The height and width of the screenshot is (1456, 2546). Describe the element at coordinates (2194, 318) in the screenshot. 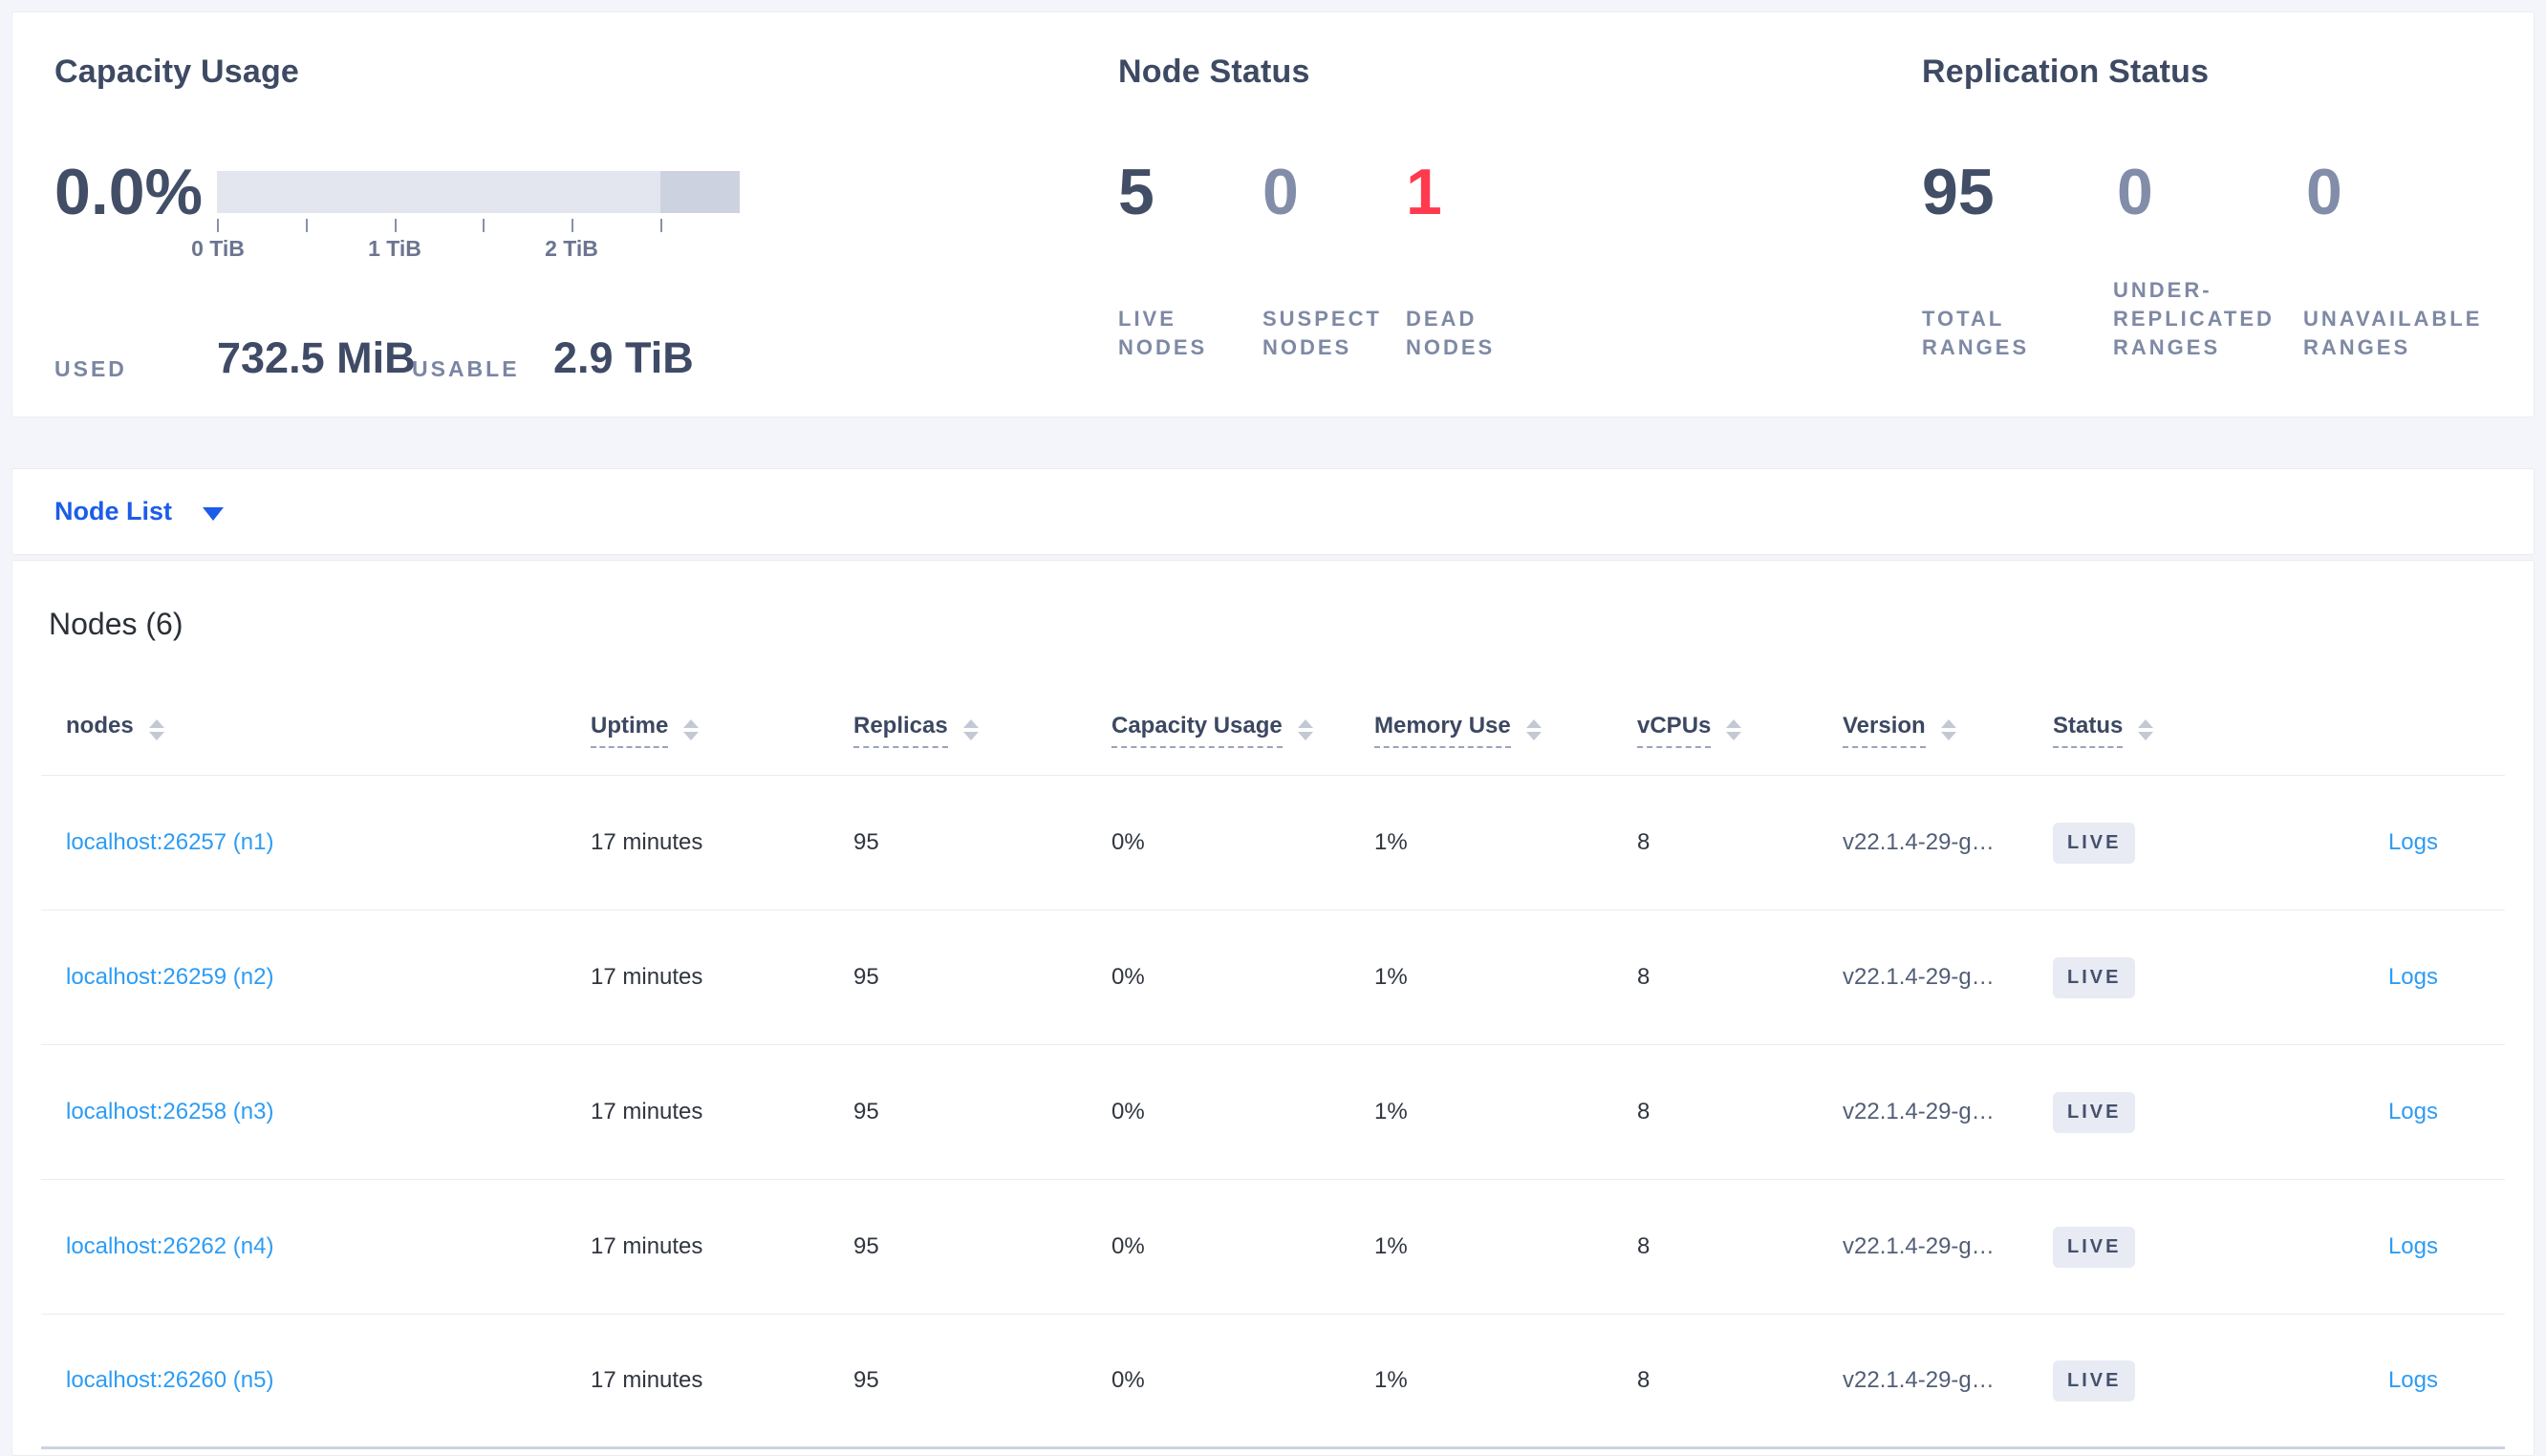

I see `under-replicated-ranges-label: UNDER-REPLICATED RANGES` at that location.